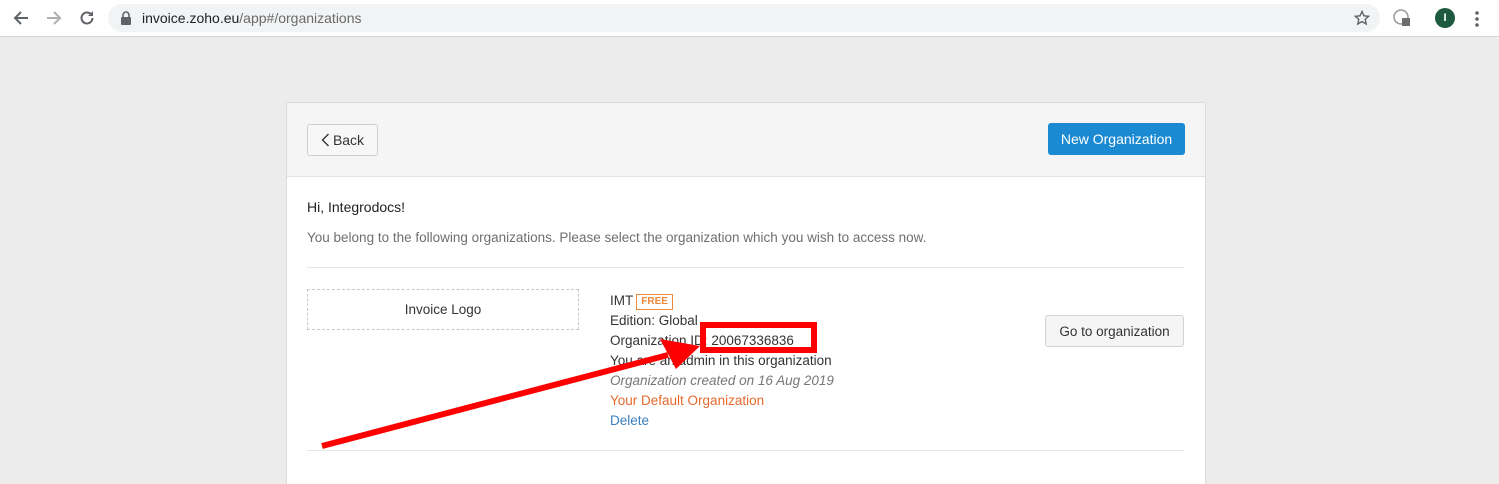 The width and height of the screenshot is (1499, 484). I want to click on chevron-left-icon, so click(325, 140).